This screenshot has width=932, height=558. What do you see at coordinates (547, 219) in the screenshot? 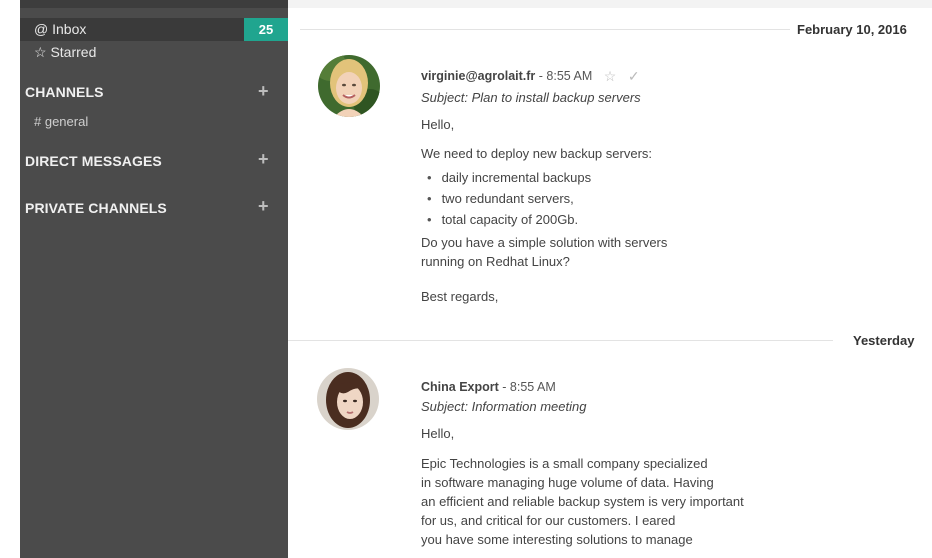
I see `list-item: total capacity of 200Gb.` at bounding box center [547, 219].